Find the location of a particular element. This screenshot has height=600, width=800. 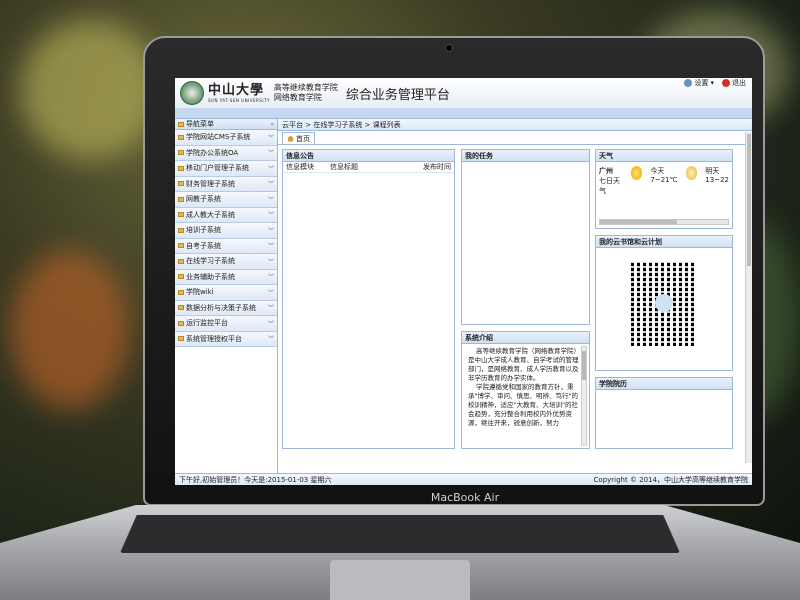

sidebar-item: 移动门户管理子系统 ︾ is located at coordinates (226, 169).